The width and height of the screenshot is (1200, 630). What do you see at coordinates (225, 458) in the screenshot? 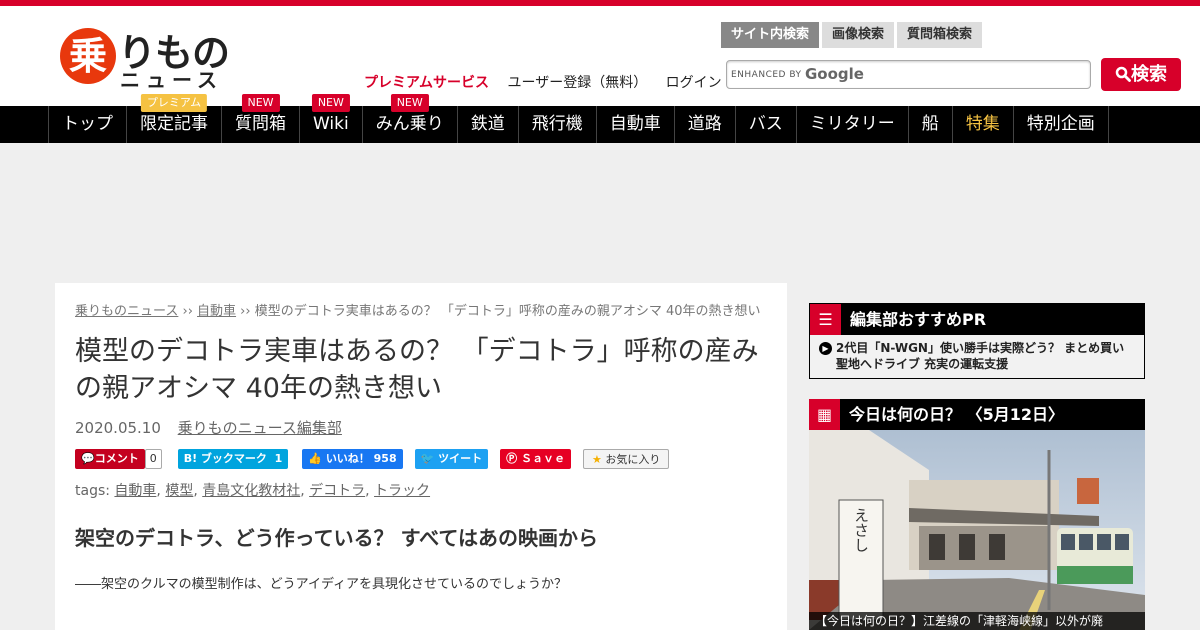
I see `hatena-label: B! ブックマーク` at bounding box center [225, 458].